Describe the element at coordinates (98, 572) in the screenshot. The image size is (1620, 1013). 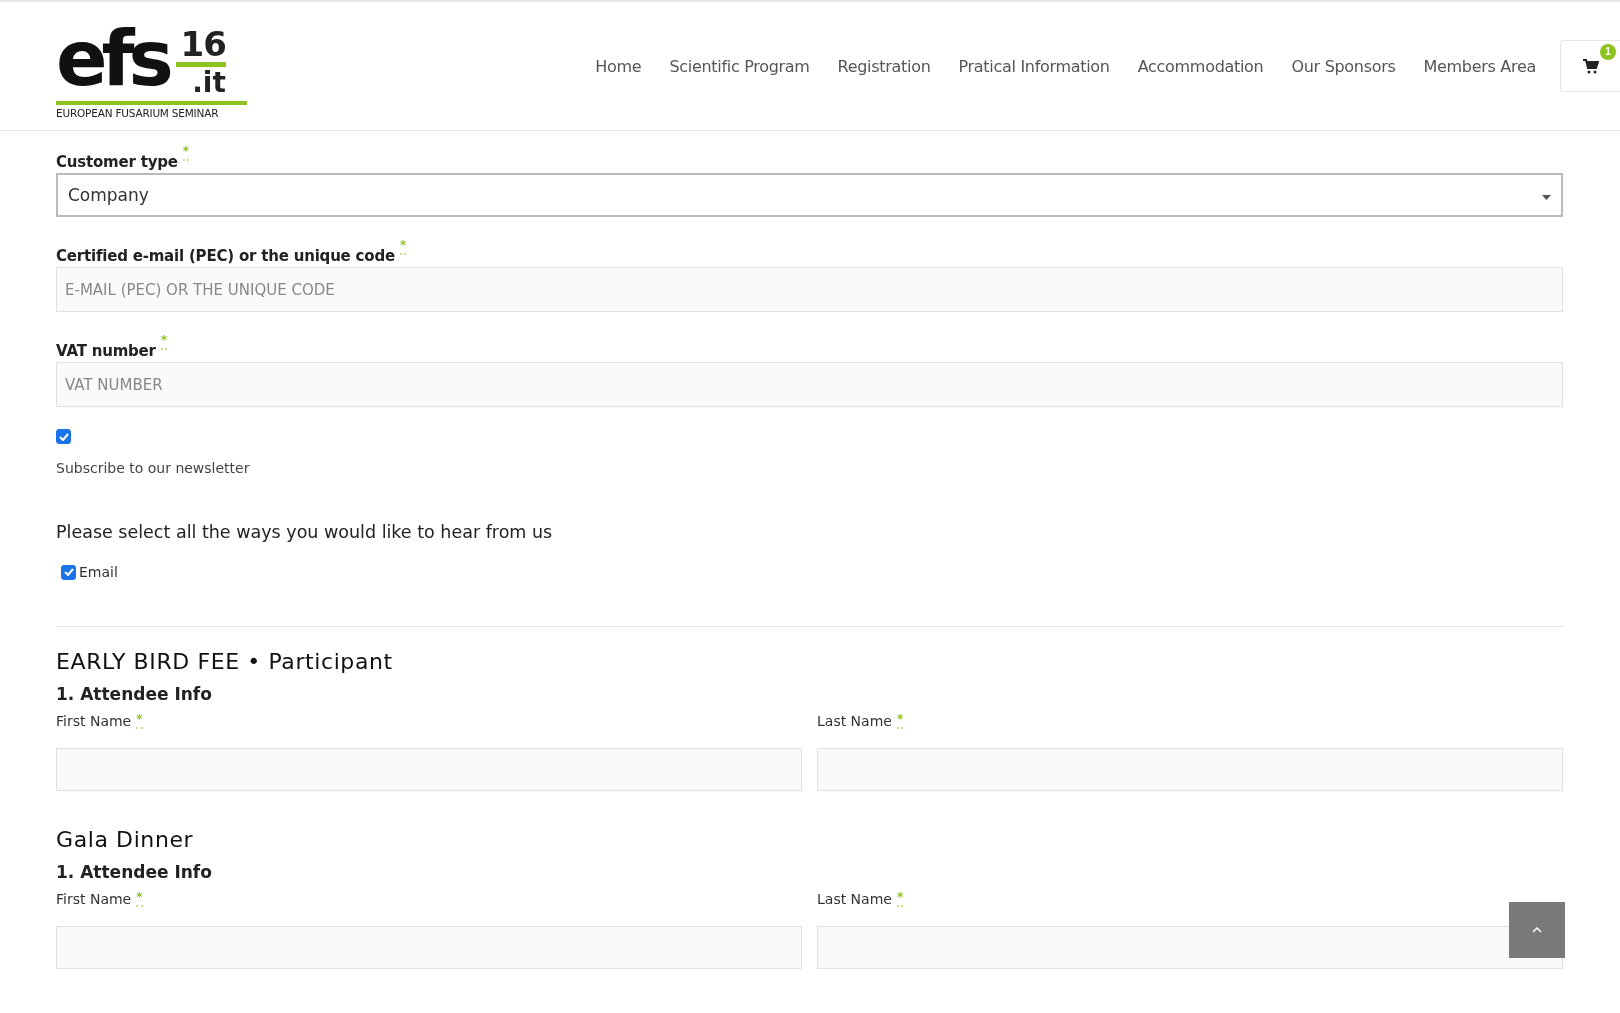
I see `checkbox-label: Email` at that location.